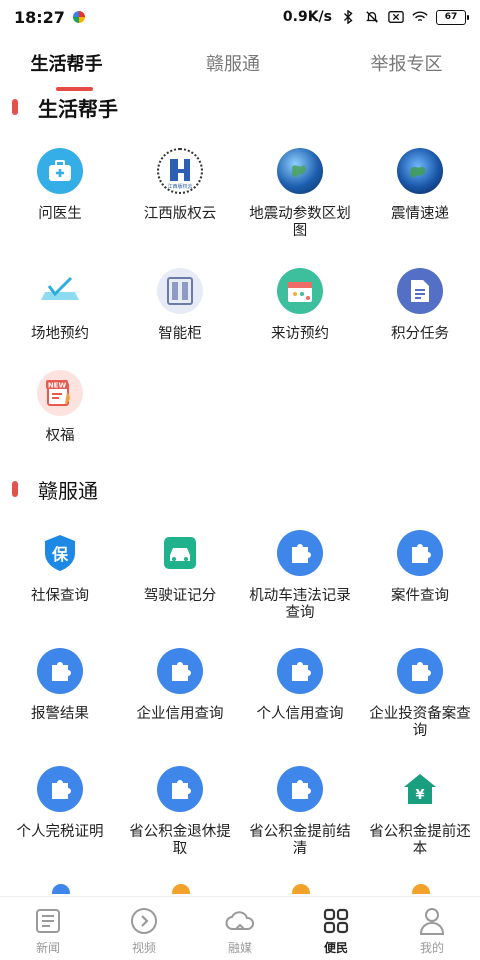 The width and height of the screenshot is (480, 960). I want to click on service-vehicle-violation-query: 机动车违法记录查询, so click(300, 576).